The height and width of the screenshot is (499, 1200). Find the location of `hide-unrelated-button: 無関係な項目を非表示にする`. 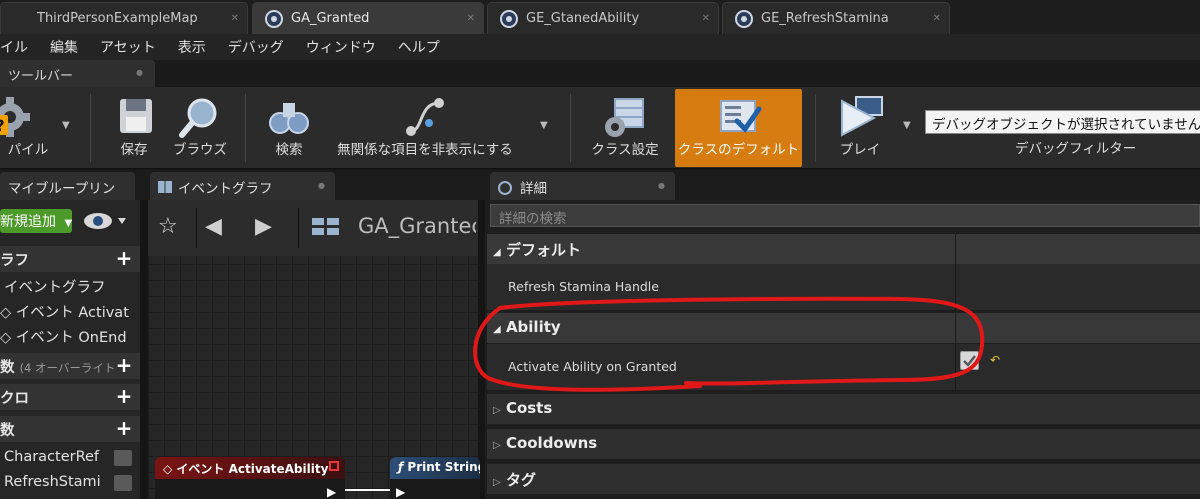

hide-unrelated-button: 無関係な項目を非表示にする is located at coordinates (425, 128).